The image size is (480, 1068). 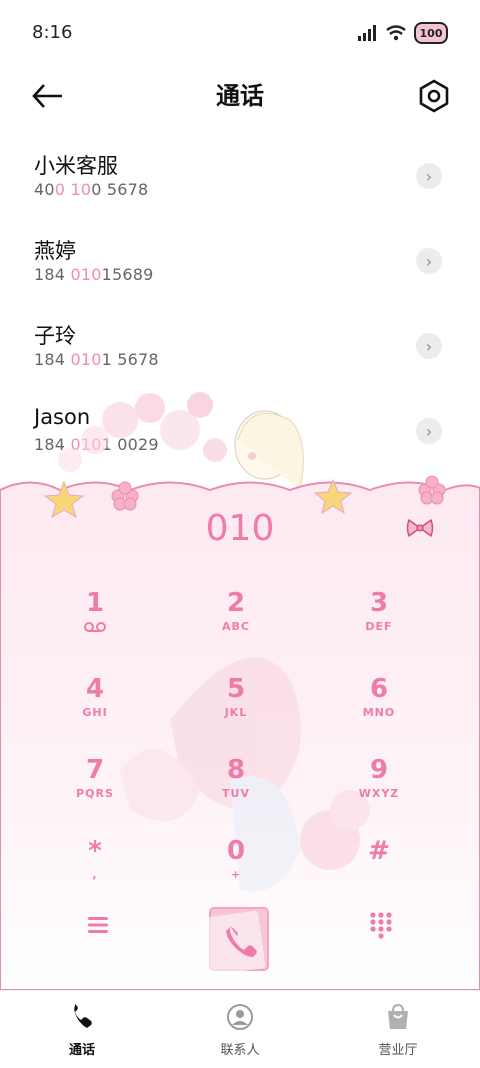 What do you see at coordinates (83, 1016) in the screenshot?
I see `phone-icon` at bounding box center [83, 1016].